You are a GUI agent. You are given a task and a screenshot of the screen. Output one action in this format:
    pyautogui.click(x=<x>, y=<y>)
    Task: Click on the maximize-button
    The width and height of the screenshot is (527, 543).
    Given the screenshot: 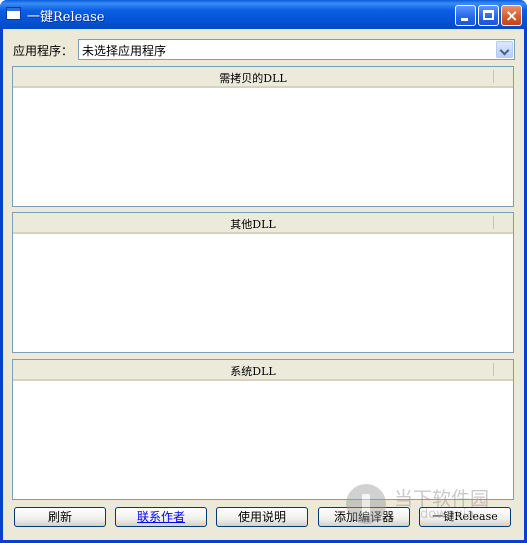 What is the action you would take?
    pyautogui.click(x=488, y=15)
    